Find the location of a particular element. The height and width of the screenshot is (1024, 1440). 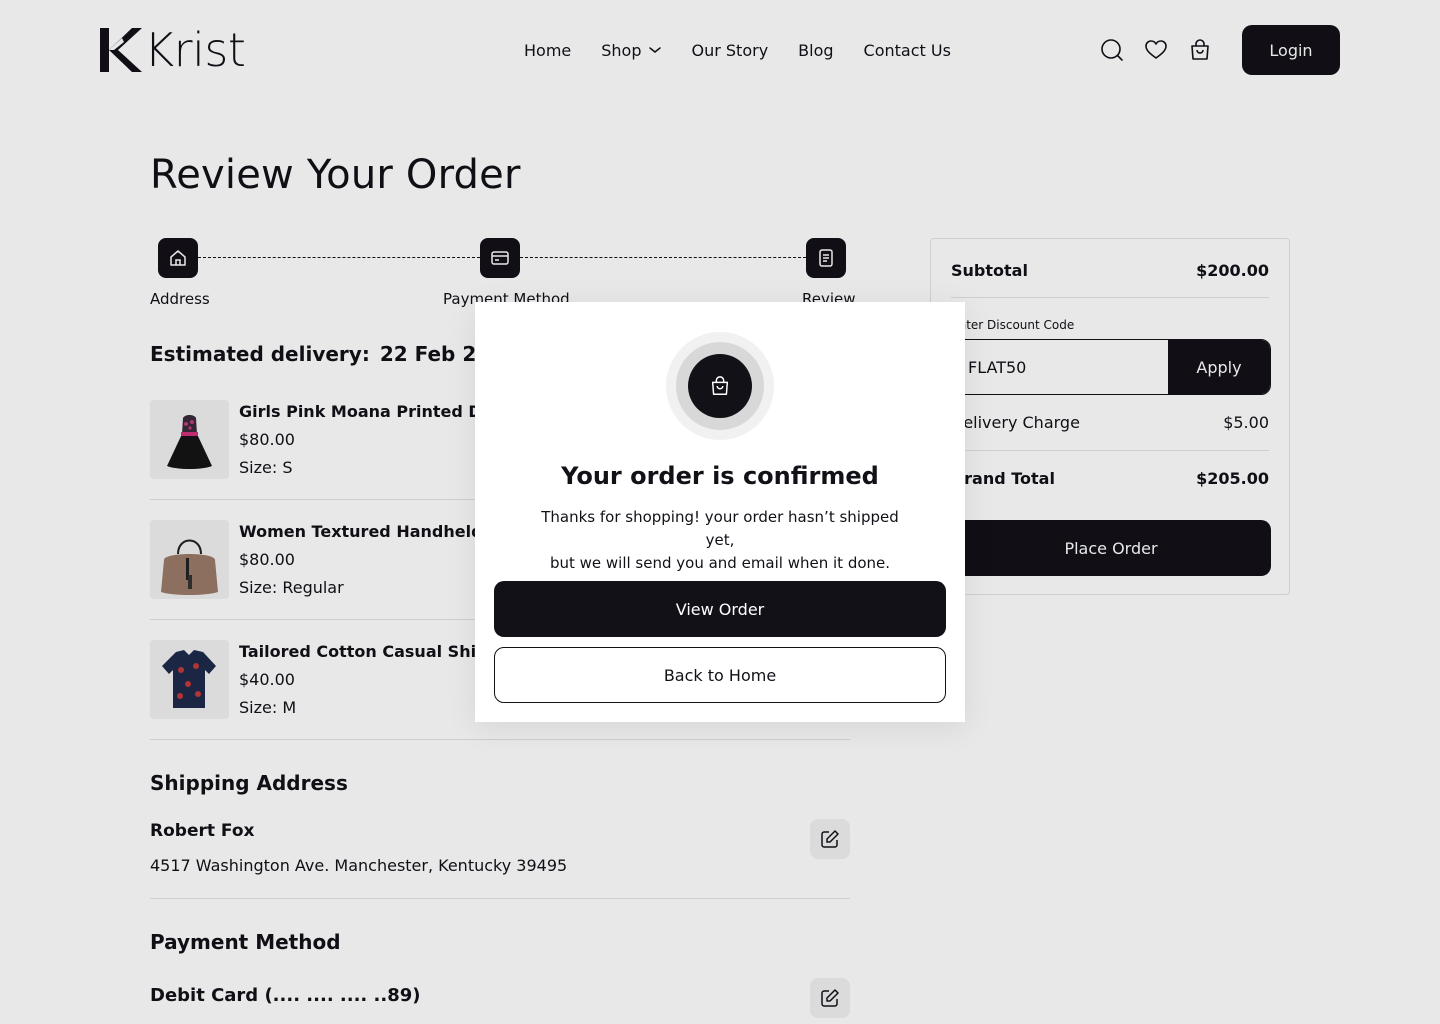

confirmation-badge-ring is located at coordinates (720, 386).